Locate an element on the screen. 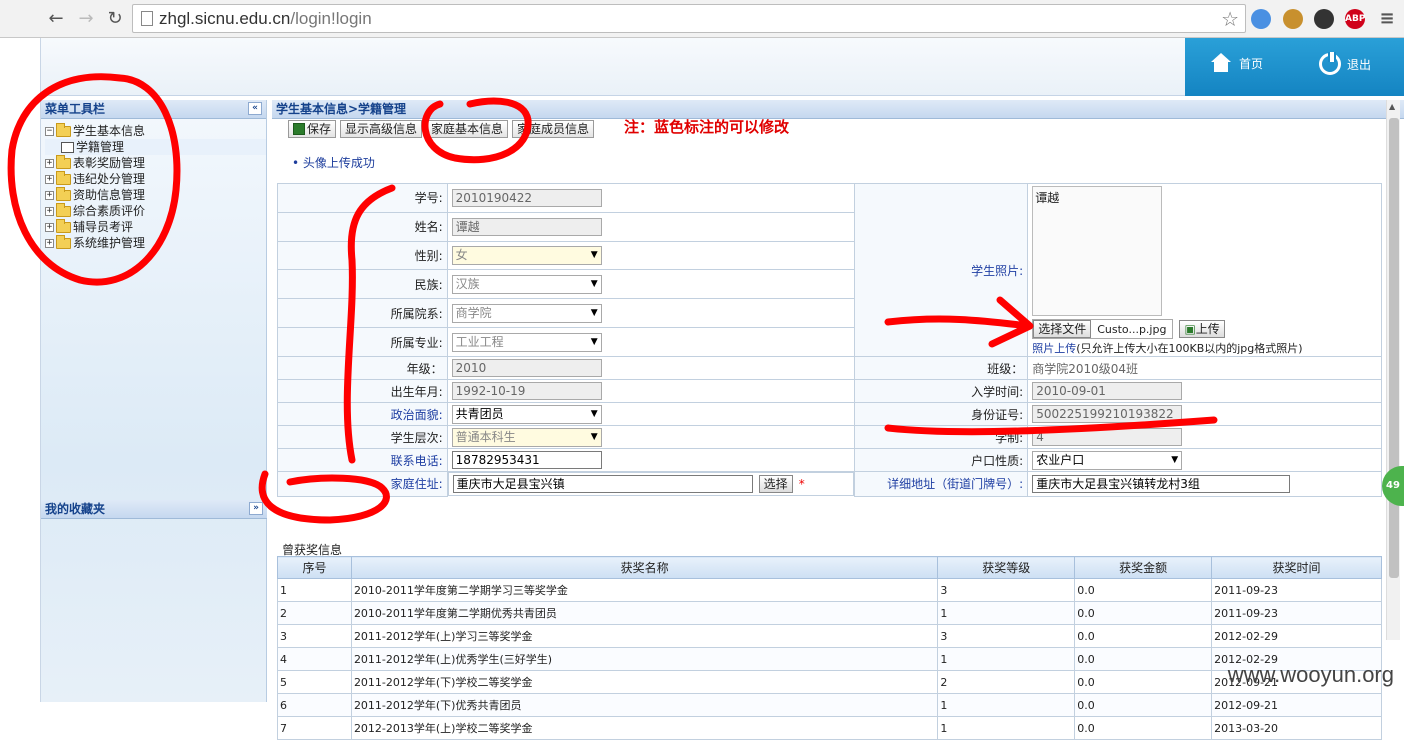 Image resolution: width=1404 pixels, height=740 pixels. table-cell: 7 is located at coordinates (315, 728).